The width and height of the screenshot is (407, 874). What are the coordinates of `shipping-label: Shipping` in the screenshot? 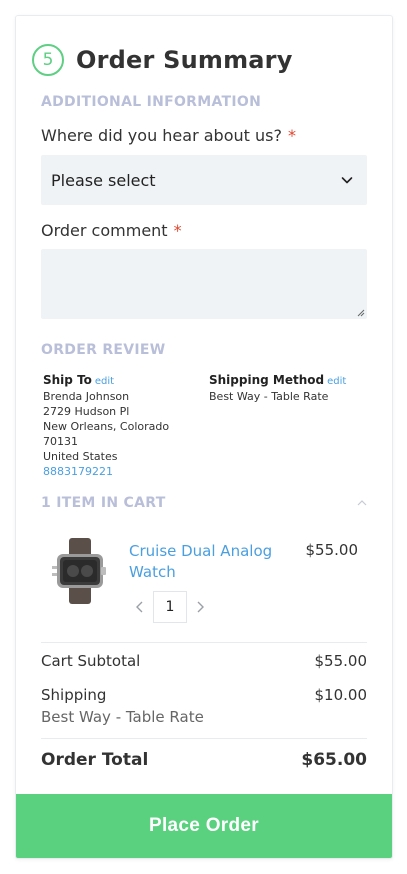 It's located at (74, 695).